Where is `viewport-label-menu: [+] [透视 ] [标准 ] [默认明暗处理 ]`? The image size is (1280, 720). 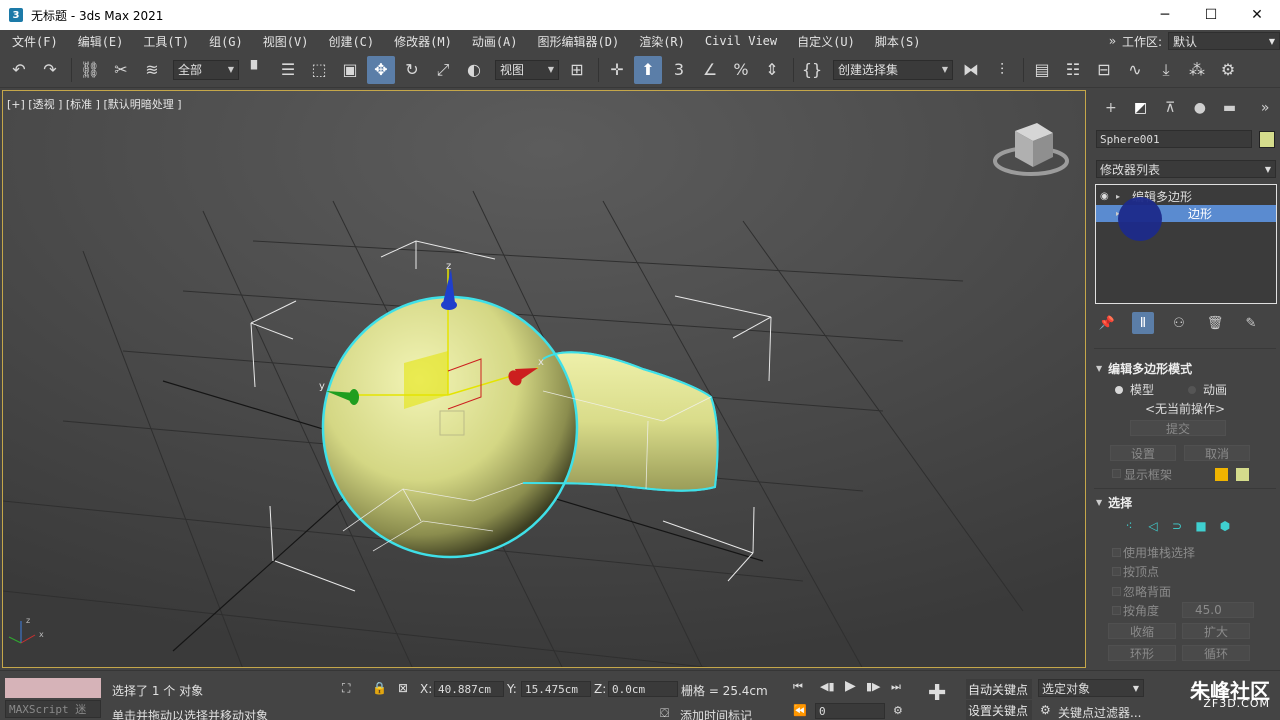
viewport-label-menu: [+] [透视 ] [标准 ] [默认明暗处理 ] is located at coordinates (94, 104).